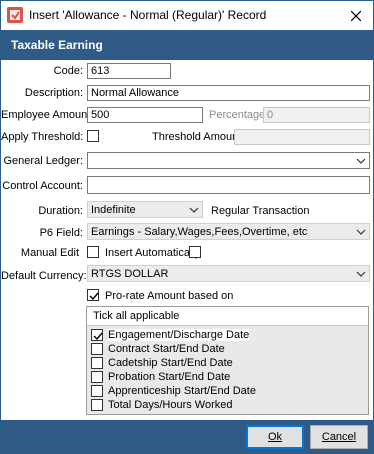 This screenshot has width=374, height=454. I want to click on probation-checkbox, so click(97, 377).